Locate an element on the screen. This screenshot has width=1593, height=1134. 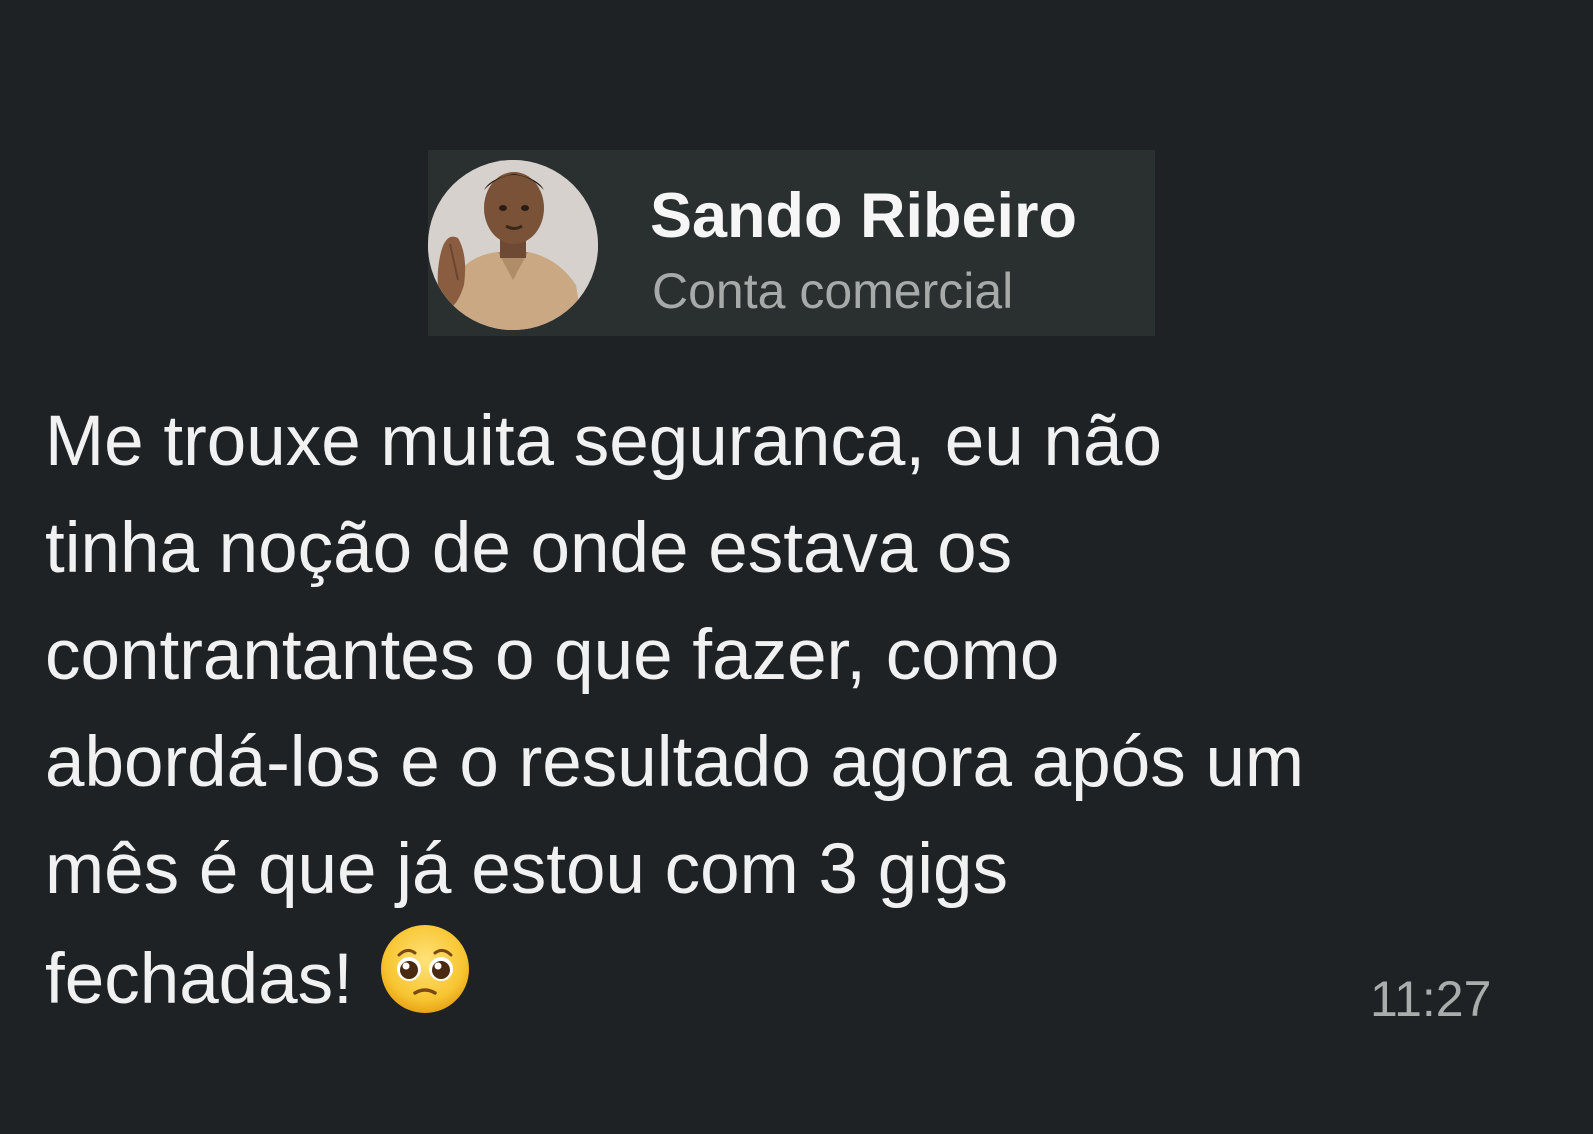
message-line: Me trouxe muita seguranca, eu não is located at coordinates (603, 441).